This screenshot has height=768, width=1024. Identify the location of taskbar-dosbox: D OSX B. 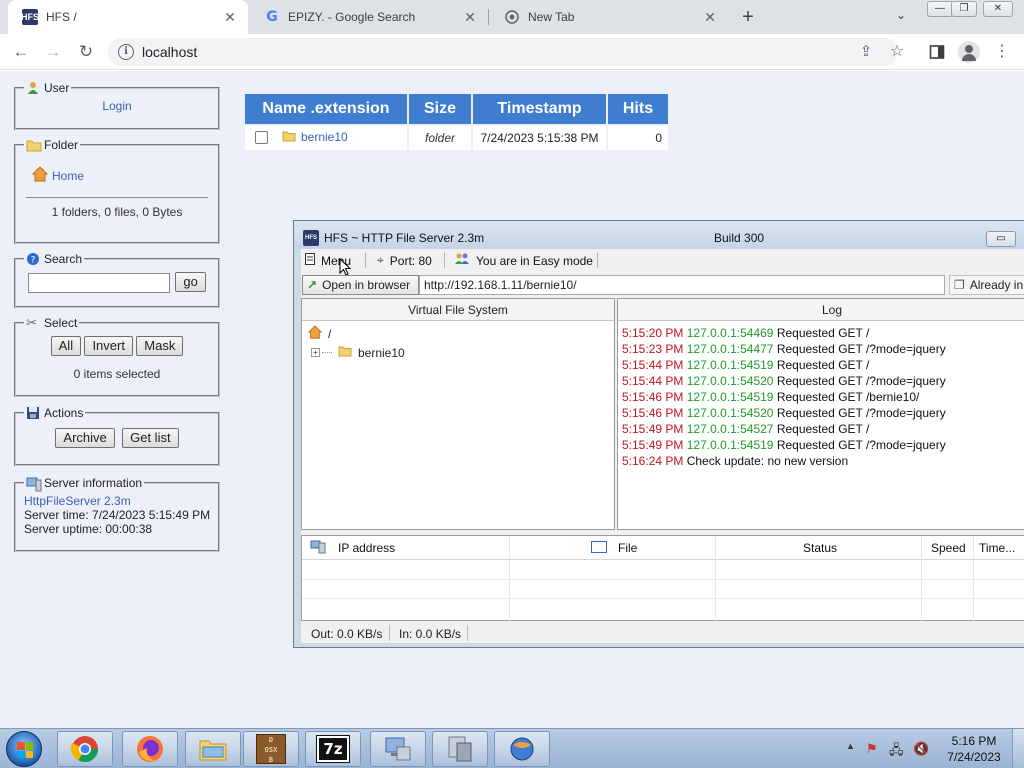
(271, 749).